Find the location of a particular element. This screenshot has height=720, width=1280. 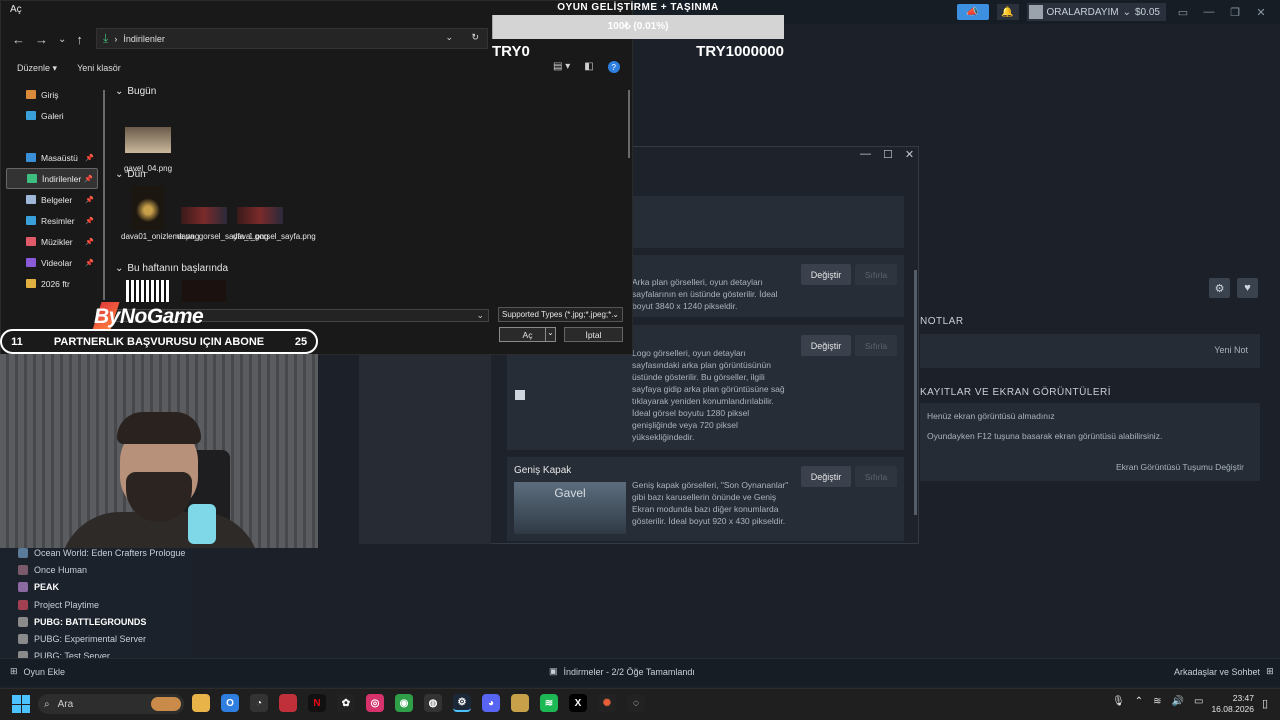

nav-scrollbar is located at coordinates (104, 195).